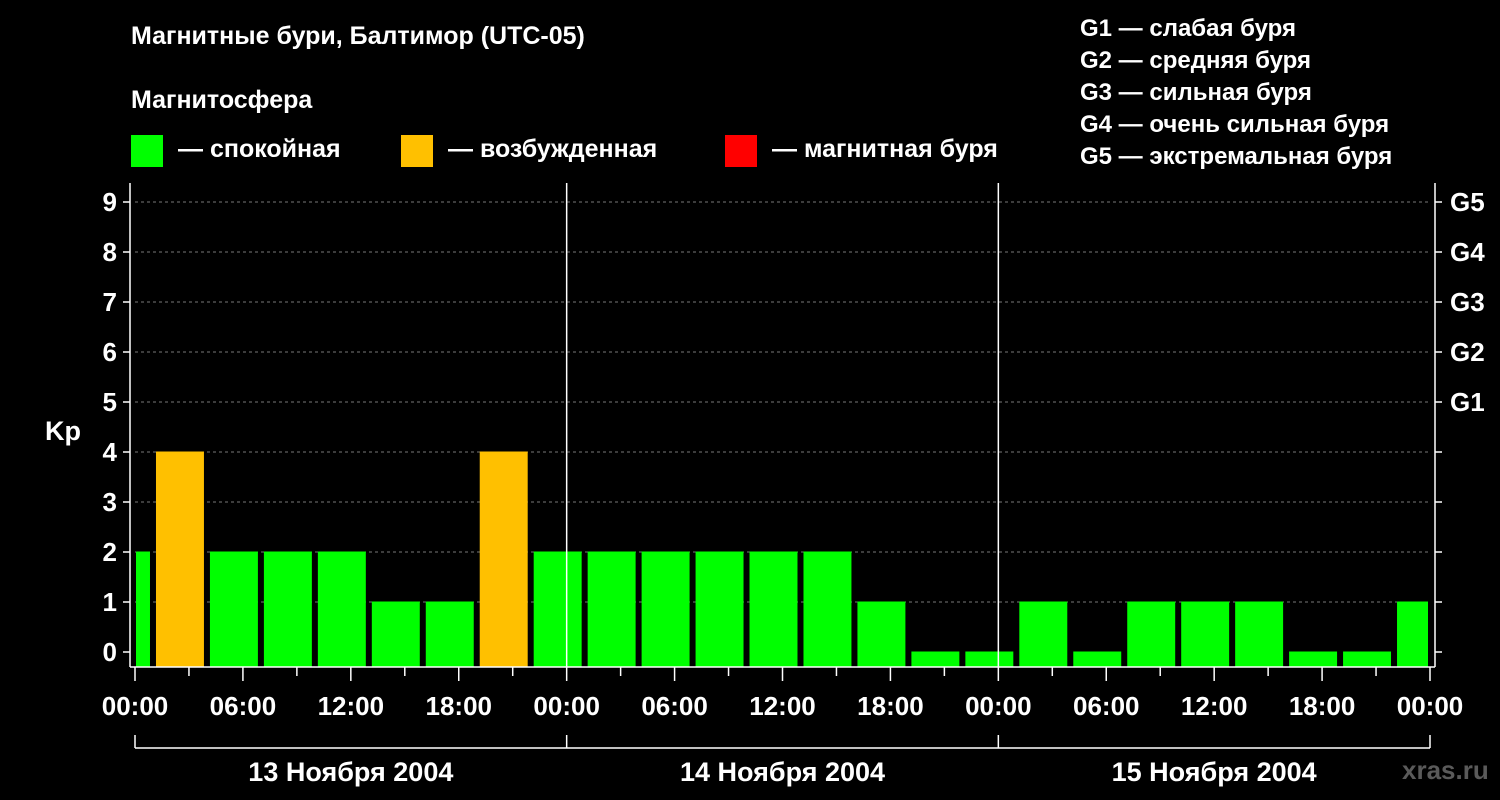  What do you see at coordinates (1467, 252) in the screenshot?
I see `g-level-label: G4` at bounding box center [1467, 252].